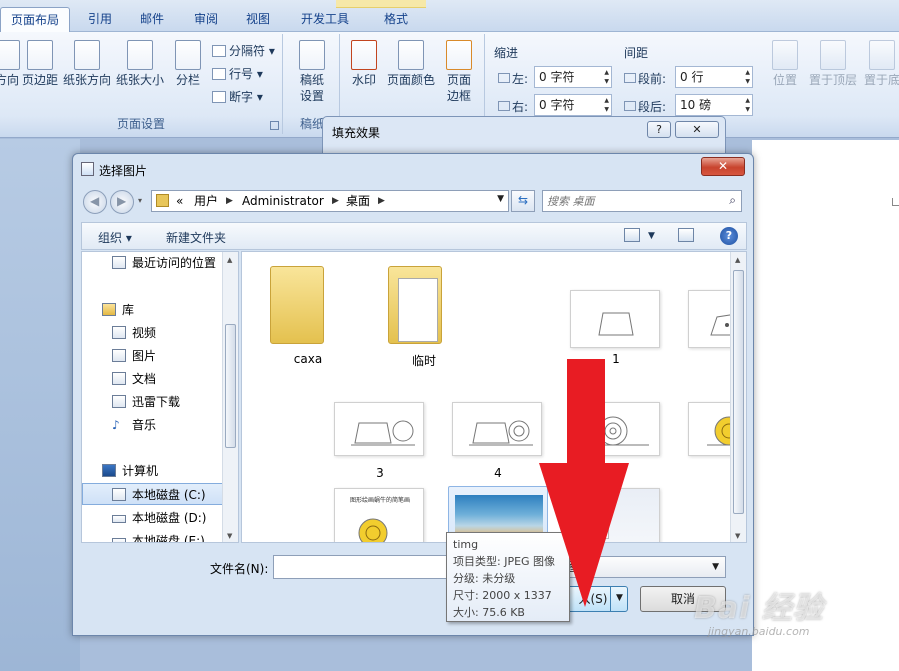  Describe the element at coordinates (206, 201) in the screenshot. I see `breadcrumb-users: 用户` at that location.